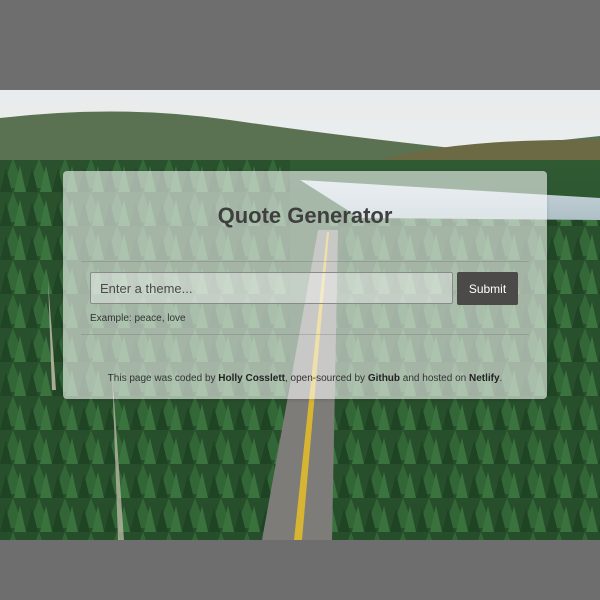 Image resolution: width=600 pixels, height=600 pixels. I want to click on netlify-link: Netlify, so click(484, 378).